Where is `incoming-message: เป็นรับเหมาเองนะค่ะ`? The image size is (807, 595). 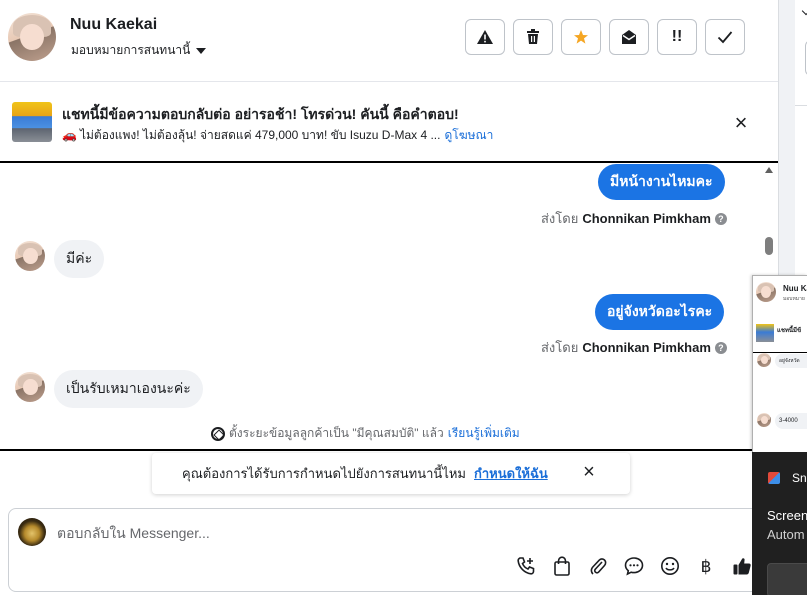
incoming-message: เป็นรับเหมาเองนะค่ะ is located at coordinates (128, 389).